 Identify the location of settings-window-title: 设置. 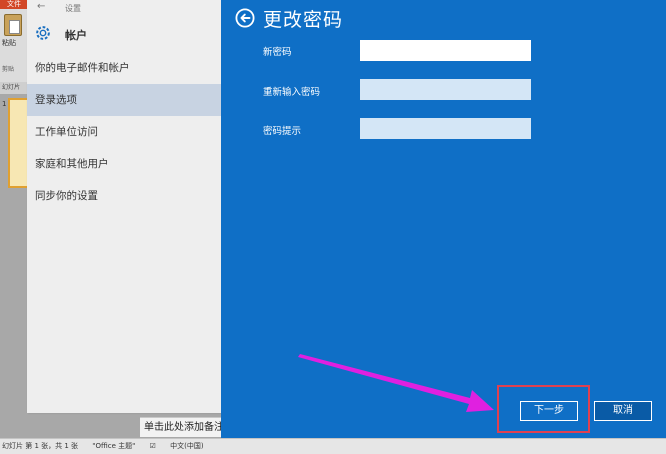
(73, 8).